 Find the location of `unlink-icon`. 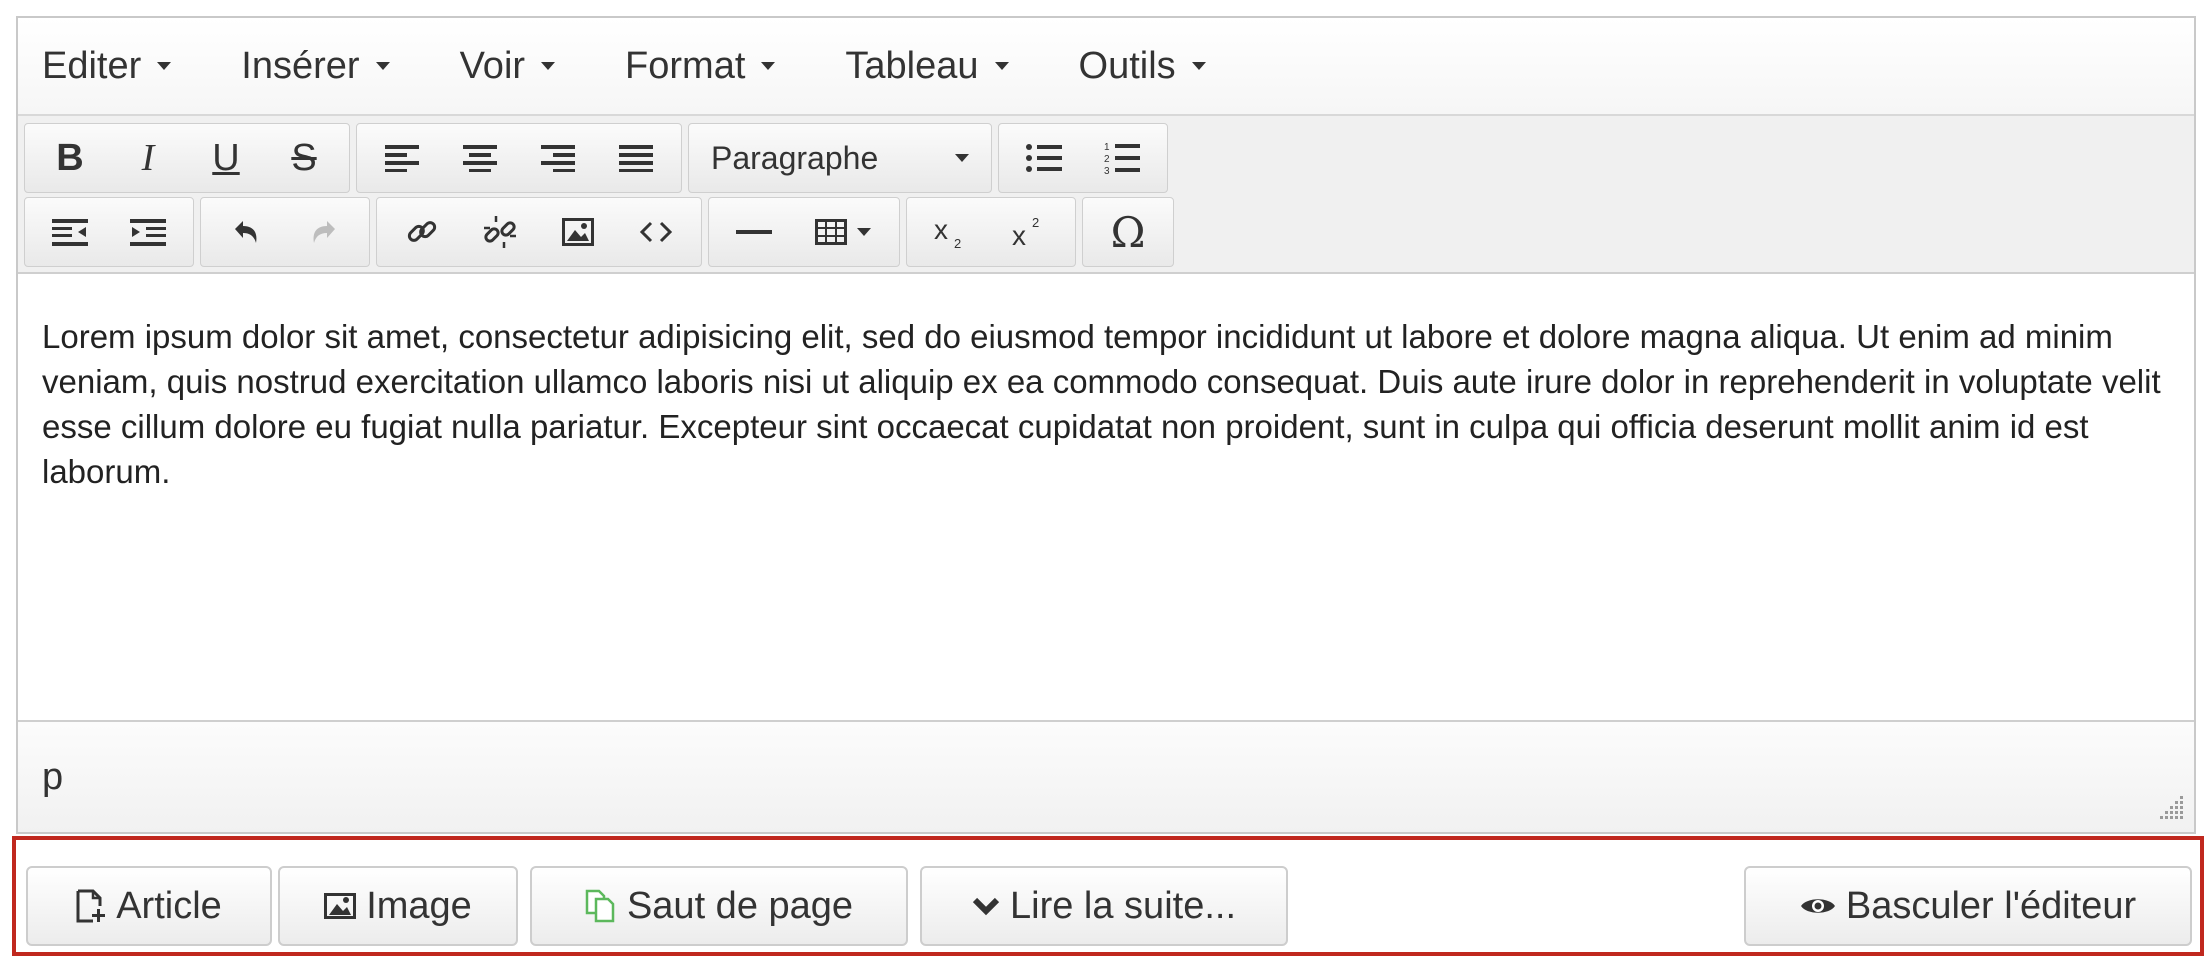

unlink-icon is located at coordinates (500, 232).